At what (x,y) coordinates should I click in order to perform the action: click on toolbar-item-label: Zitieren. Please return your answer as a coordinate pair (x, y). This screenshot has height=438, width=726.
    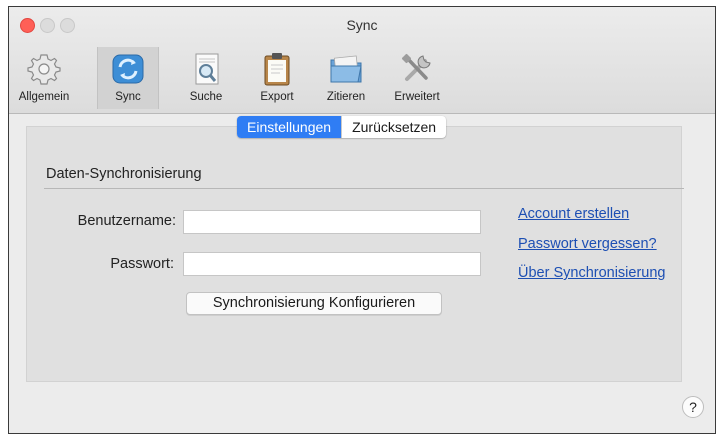
    Looking at the image, I should click on (346, 97).